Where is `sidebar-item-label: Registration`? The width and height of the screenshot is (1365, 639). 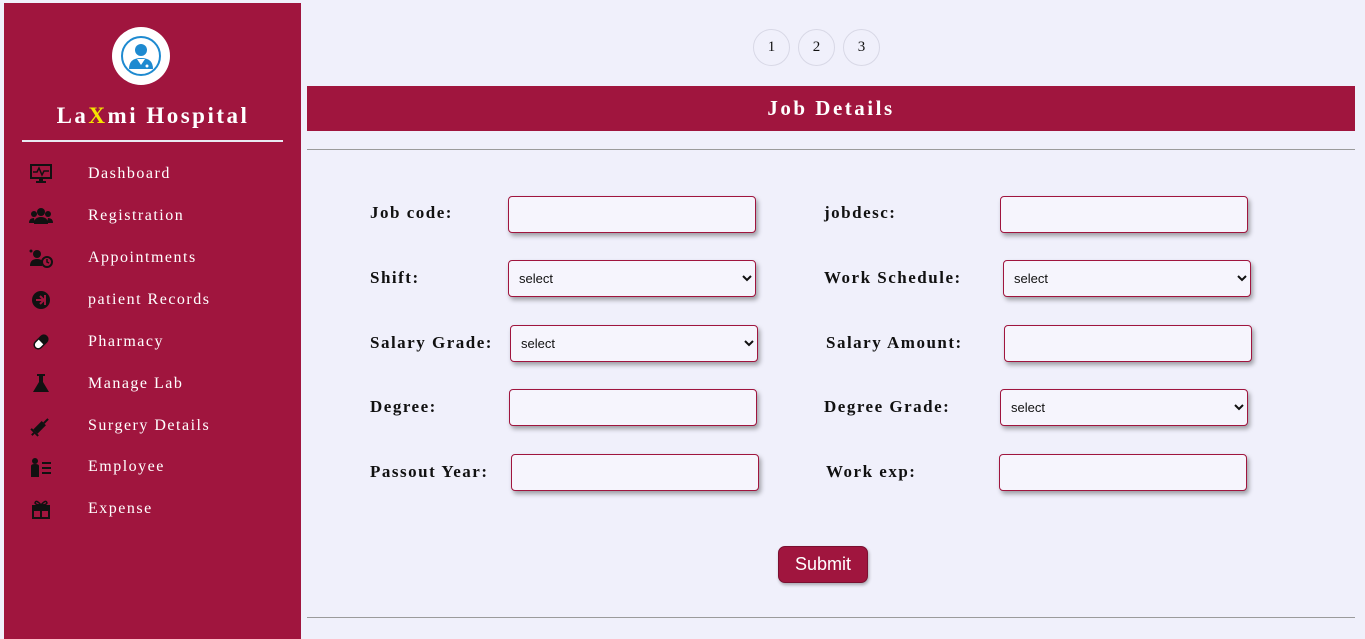
sidebar-item-label: Registration is located at coordinates (136, 215).